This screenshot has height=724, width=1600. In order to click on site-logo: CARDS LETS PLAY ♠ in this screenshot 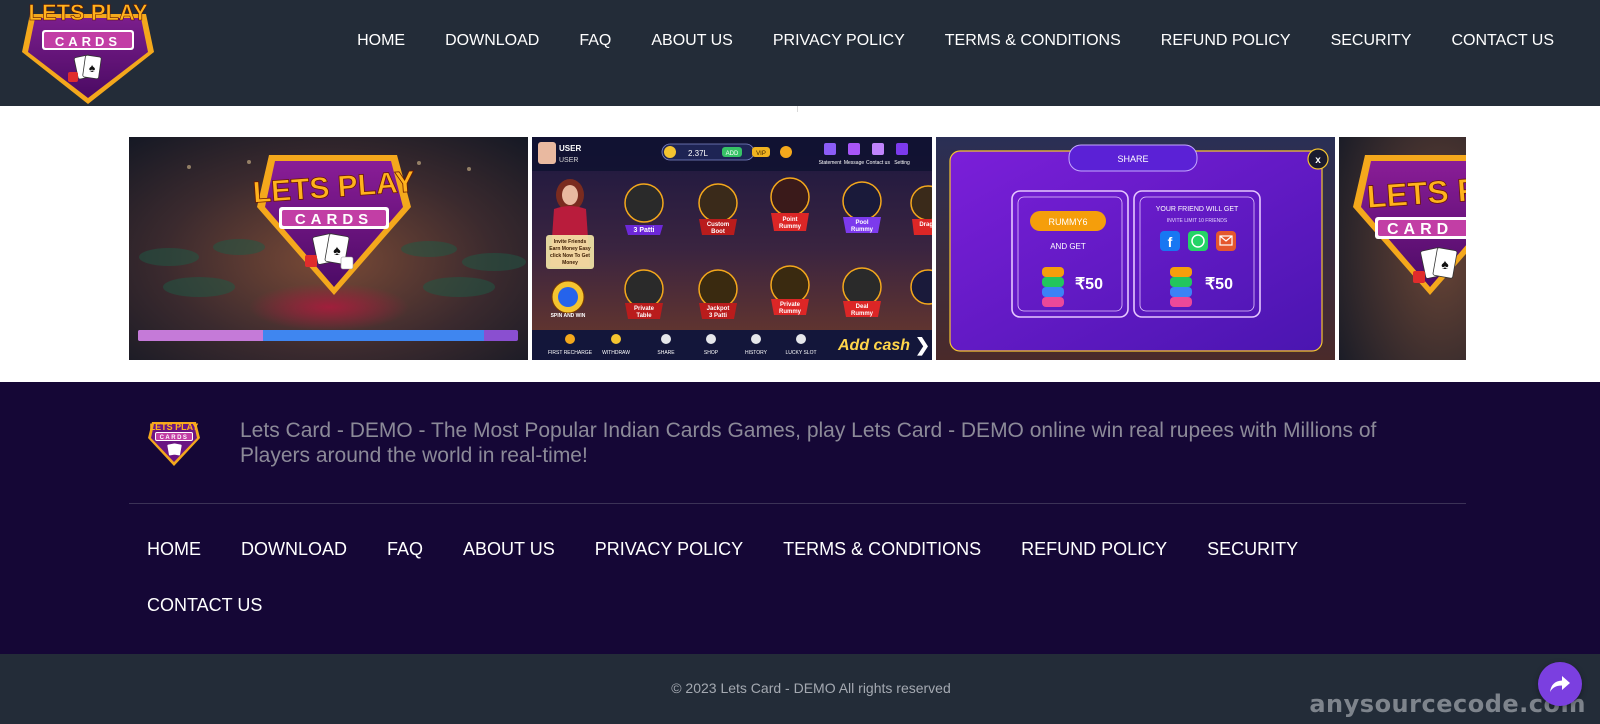, I will do `click(88, 53)`.